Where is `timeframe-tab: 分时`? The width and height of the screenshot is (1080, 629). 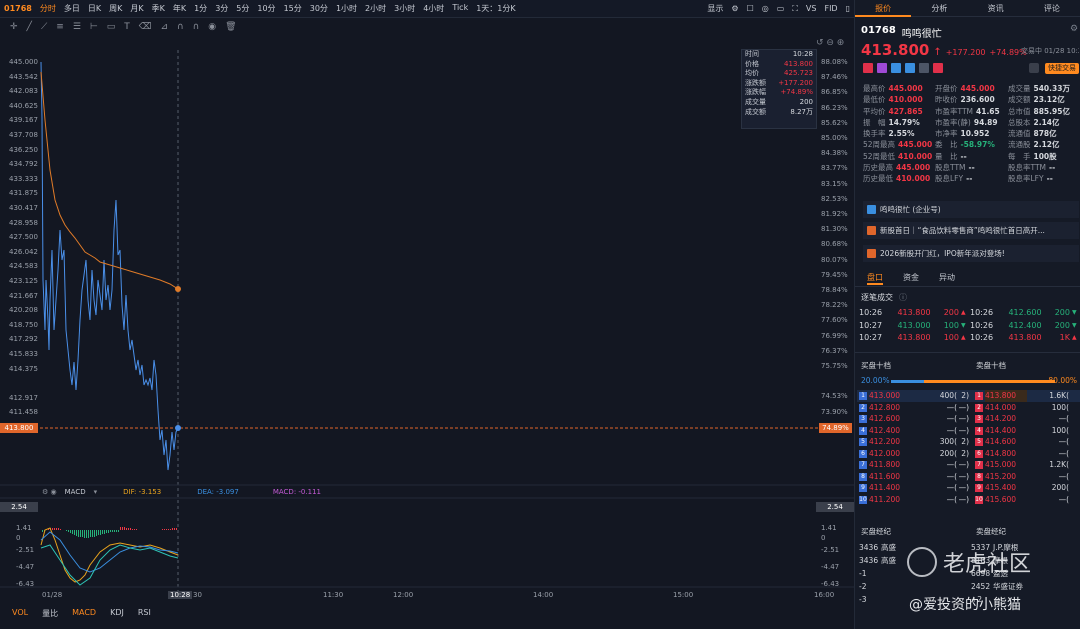 timeframe-tab: 分时 is located at coordinates (48, 8).